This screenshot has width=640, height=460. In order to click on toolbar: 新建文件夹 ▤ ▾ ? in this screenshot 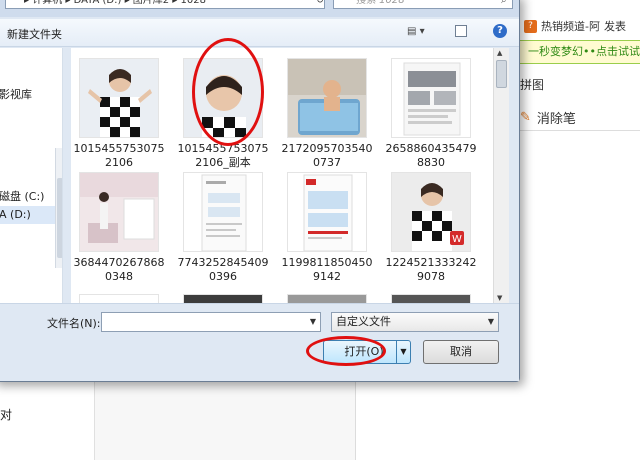, I will do `click(259, 33)`.